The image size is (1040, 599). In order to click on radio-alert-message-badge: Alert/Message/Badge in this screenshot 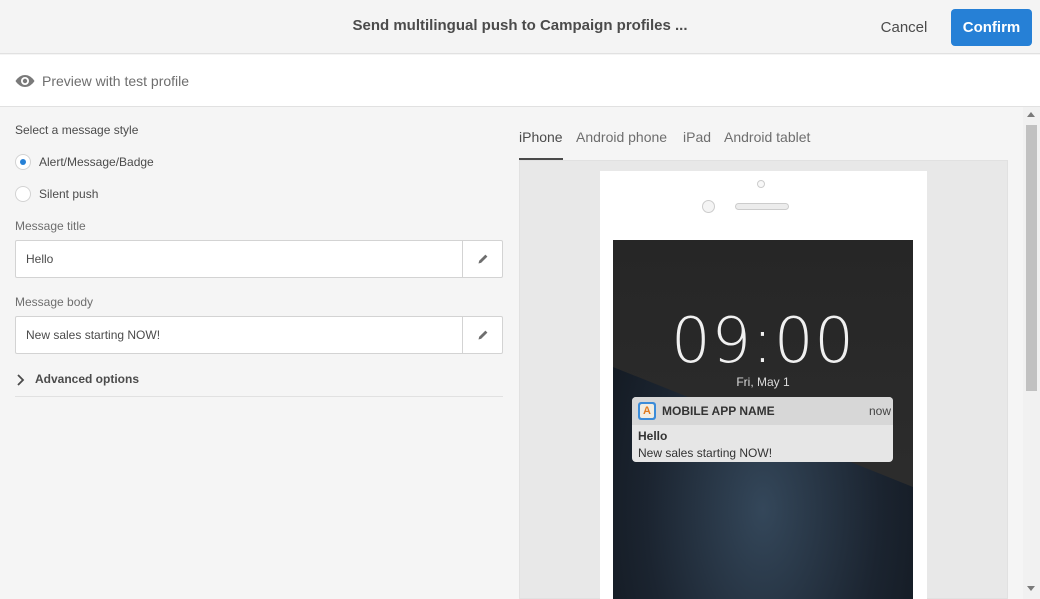, I will do `click(84, 162)`.